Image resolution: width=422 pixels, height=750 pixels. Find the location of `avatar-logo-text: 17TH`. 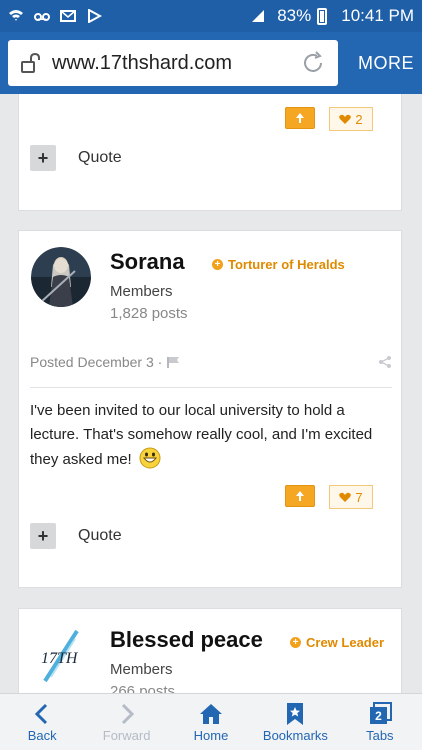

avatar-logo-text: 17TH is located at coordinates (60, 658).